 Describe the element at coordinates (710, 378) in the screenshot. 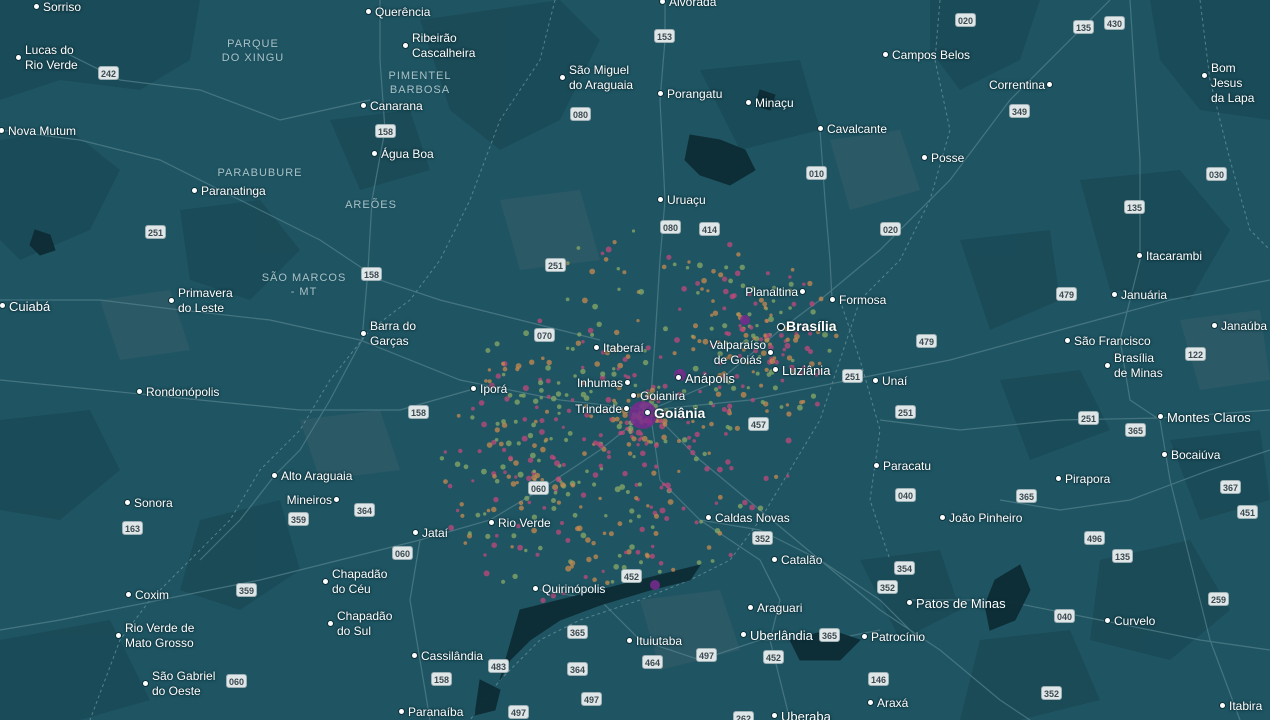

I see `place-label: Anápolis` at that location.